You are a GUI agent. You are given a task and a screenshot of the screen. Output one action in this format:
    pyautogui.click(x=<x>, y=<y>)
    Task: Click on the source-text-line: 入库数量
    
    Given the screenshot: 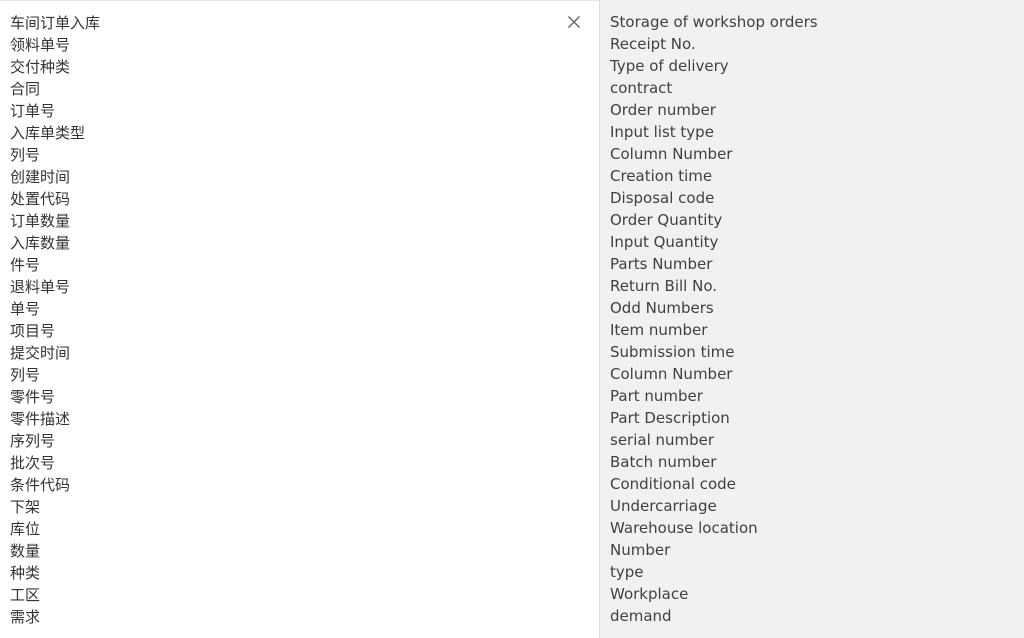 What is the action you would take?
    pyautogui.click(x=40, y=243)
    